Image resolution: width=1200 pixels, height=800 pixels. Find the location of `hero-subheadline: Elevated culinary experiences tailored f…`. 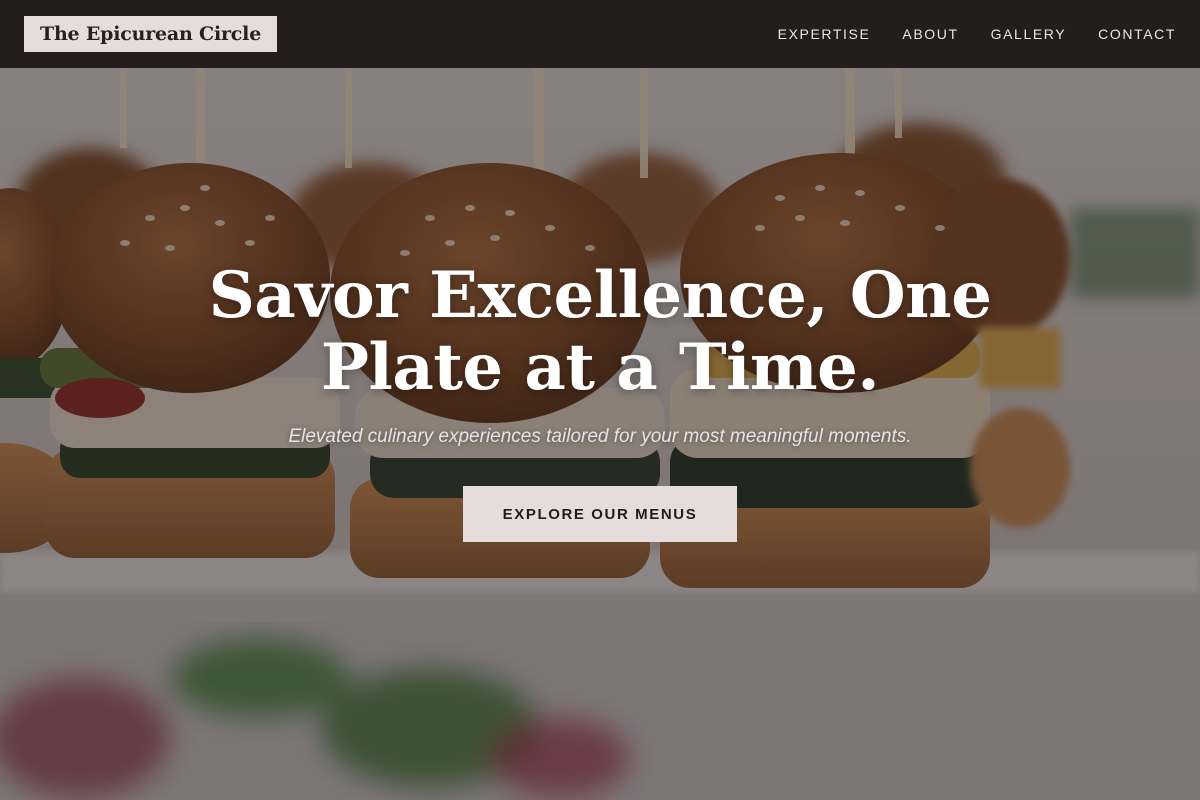

hero-subheadline: Elevated culinary experiences tailored f… is located at coordinates (600, 436).